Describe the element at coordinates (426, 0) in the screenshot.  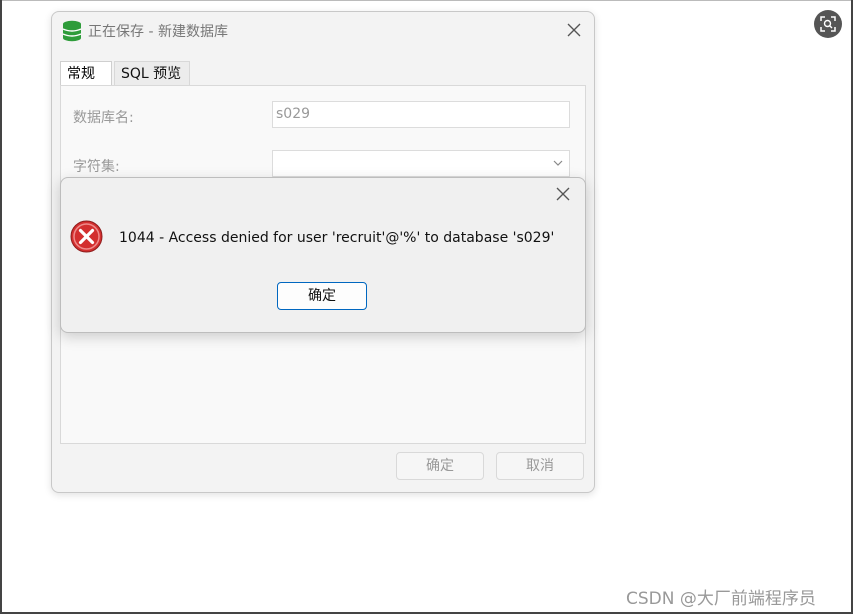
I see `frame-top-border` at that location.